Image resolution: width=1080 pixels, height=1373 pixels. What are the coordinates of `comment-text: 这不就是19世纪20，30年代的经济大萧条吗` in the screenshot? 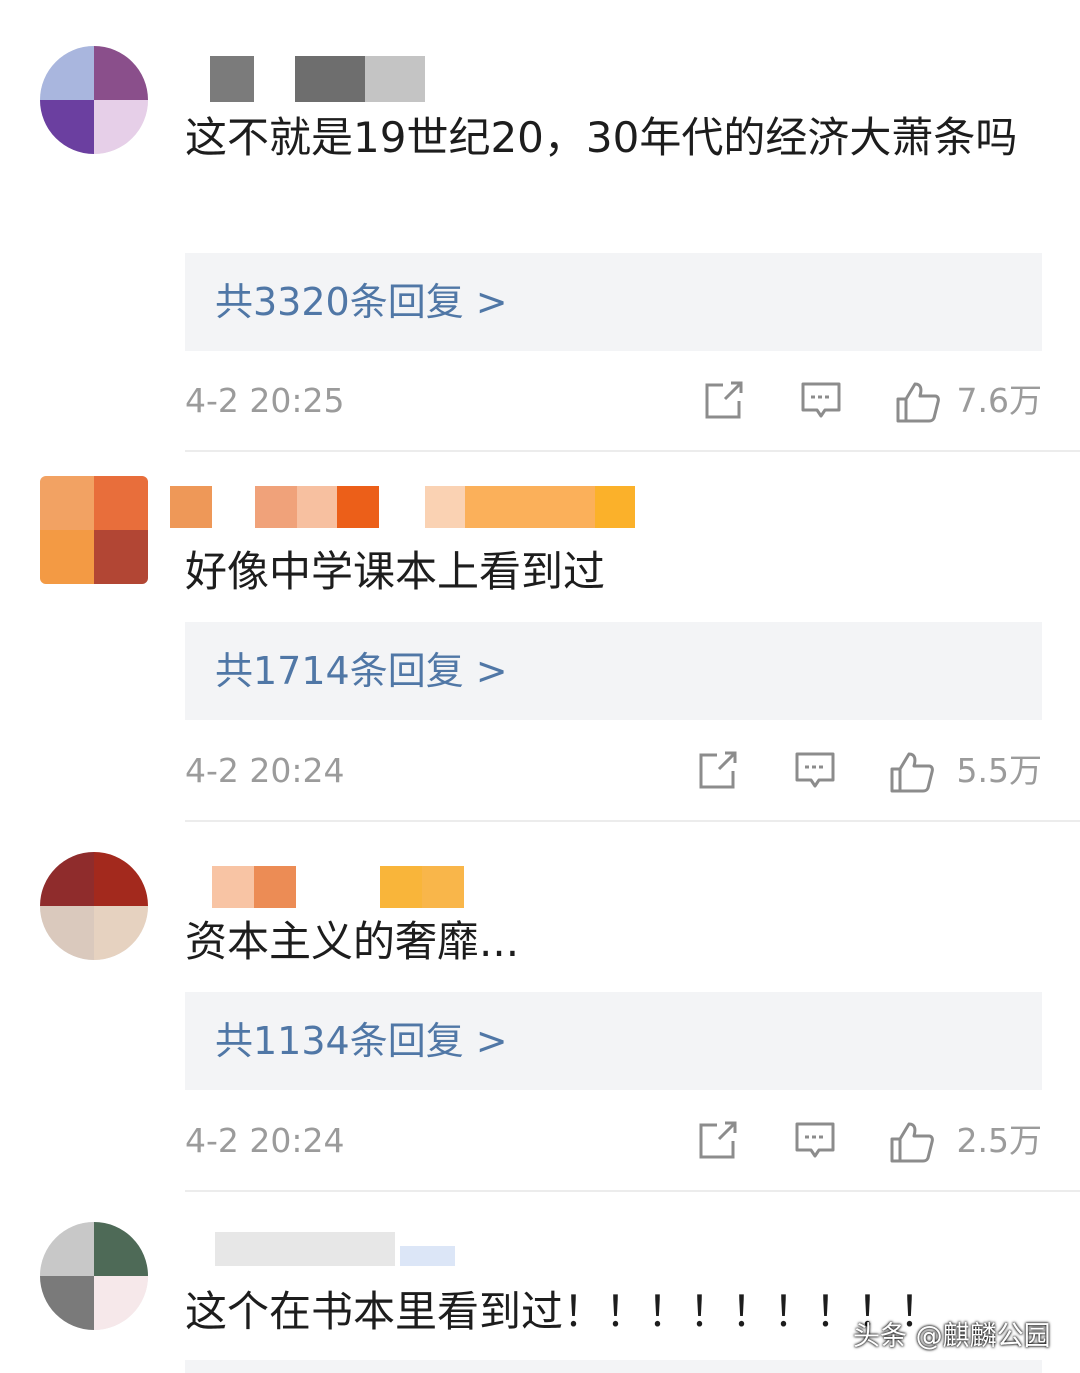 It's located at (601, 137).